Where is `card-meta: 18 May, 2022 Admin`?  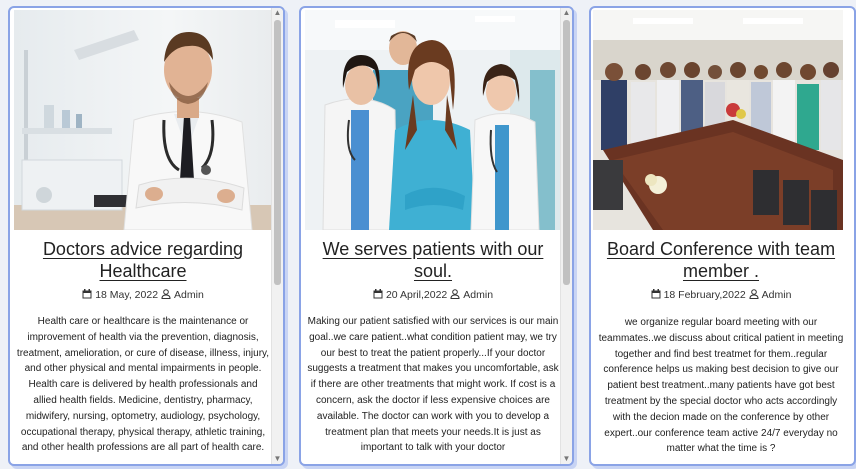
card-meta: 18 May, 2022 Admin is located at coordinates (143, 295).